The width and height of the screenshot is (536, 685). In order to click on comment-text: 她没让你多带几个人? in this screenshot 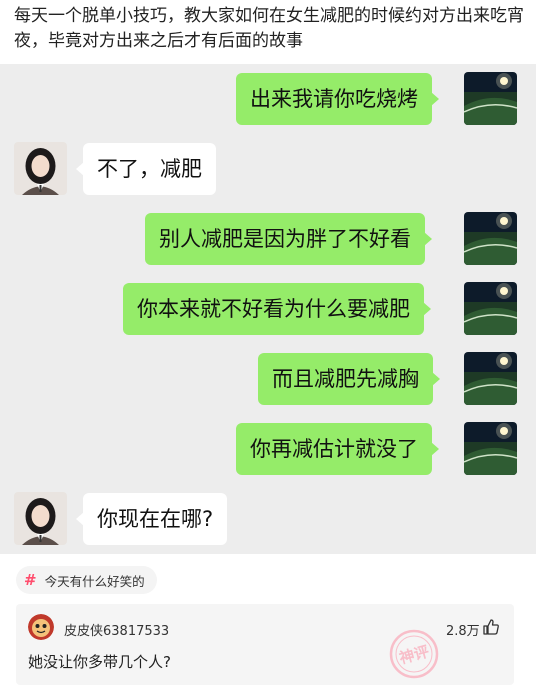, I will do `click(99, 662)`.